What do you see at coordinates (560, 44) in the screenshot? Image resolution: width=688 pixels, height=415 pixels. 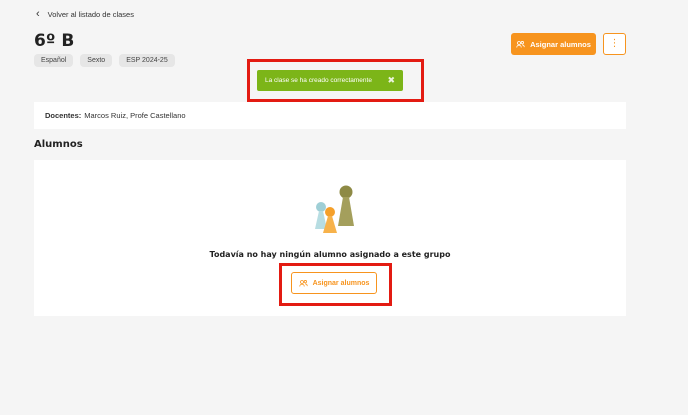 I see `assign-students-label: Asignar alumnos` at bounding box center [560, 44].